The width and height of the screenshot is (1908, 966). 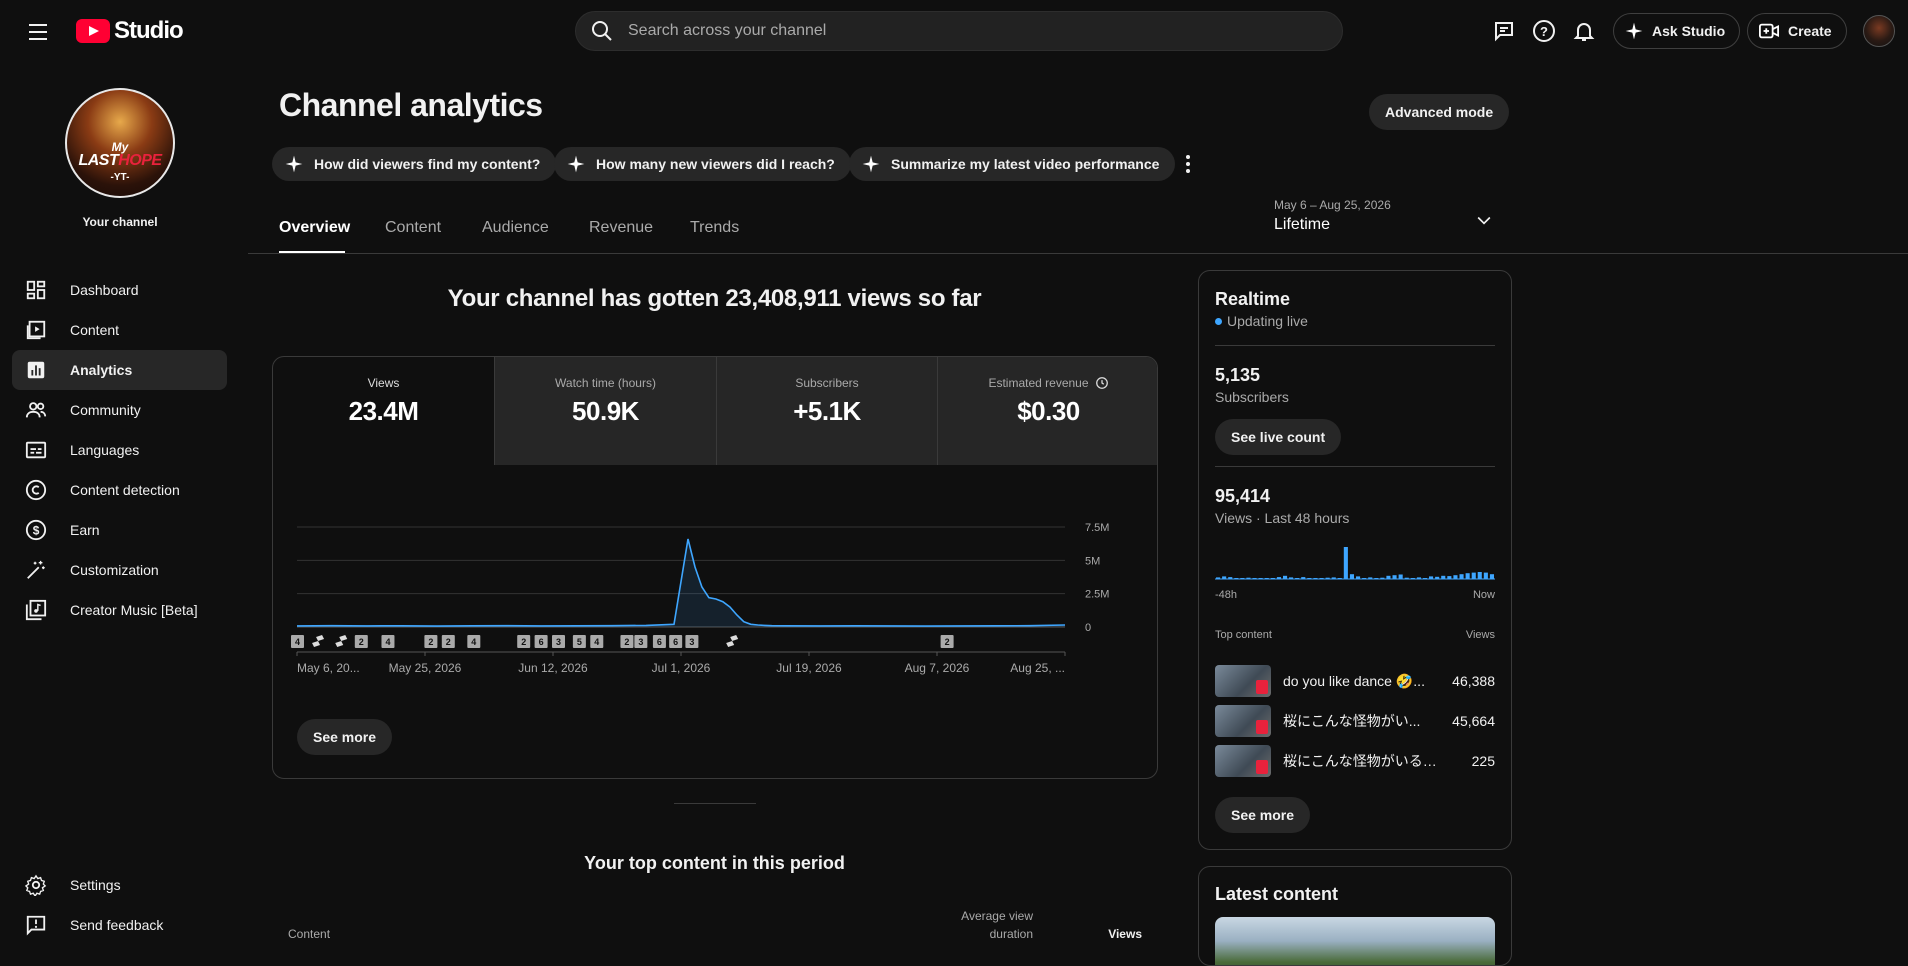 I want to click on col-header-views: Views, so click(x=1121, y=934).